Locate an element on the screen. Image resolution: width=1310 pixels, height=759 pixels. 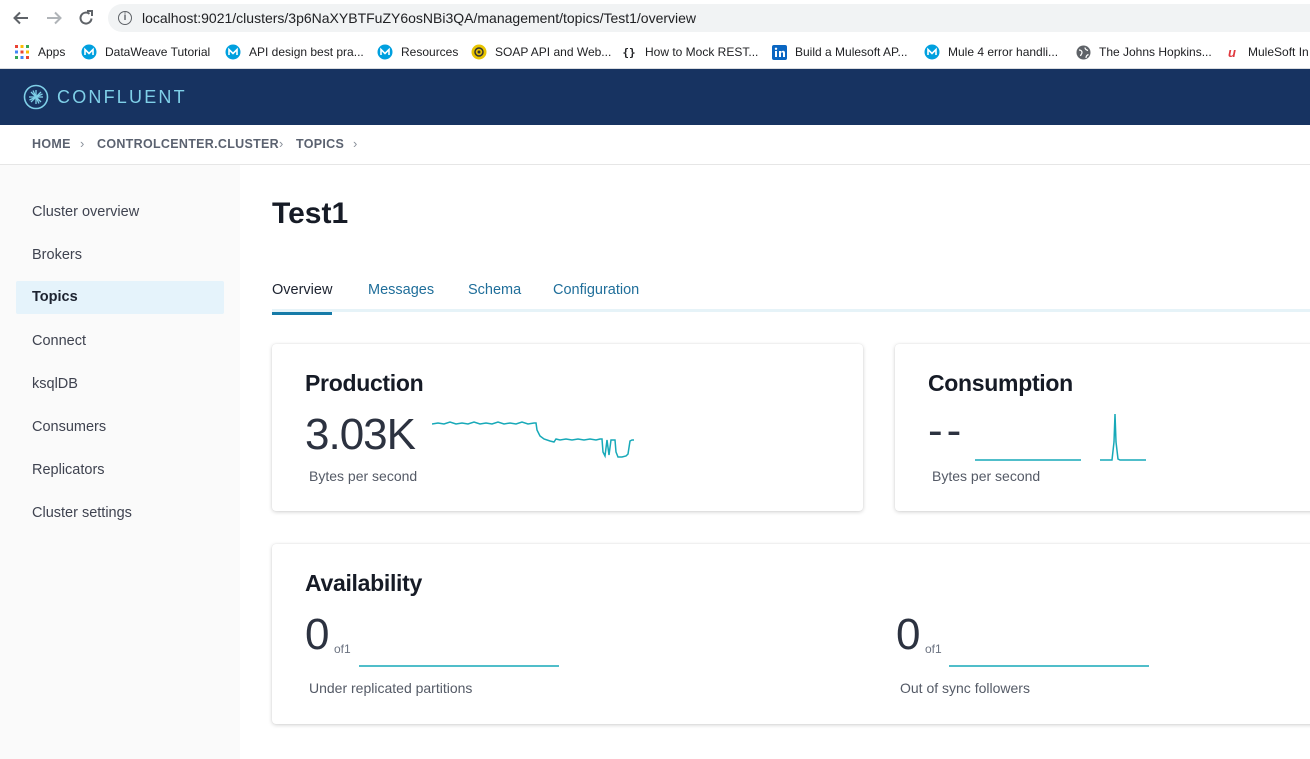
tab-messages: Messages is located at coordinates (401, 296).